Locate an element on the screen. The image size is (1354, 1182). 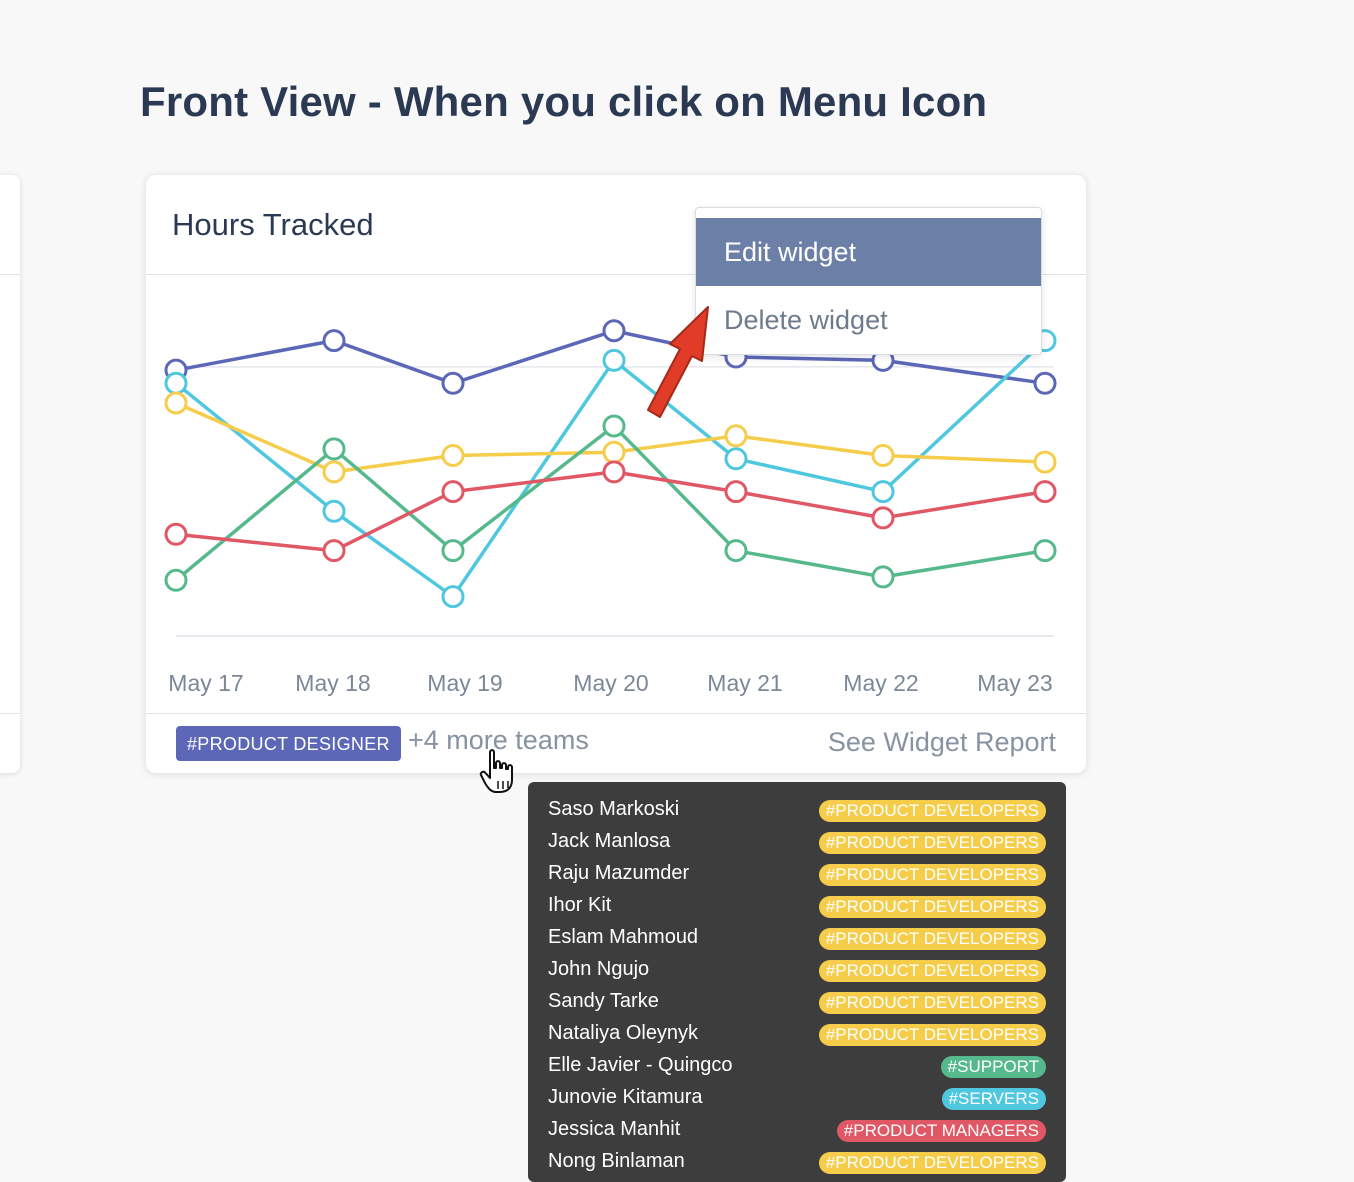
member-team-badge: #PRODUCT MANAGERS is located at coordinates (941, 1131).